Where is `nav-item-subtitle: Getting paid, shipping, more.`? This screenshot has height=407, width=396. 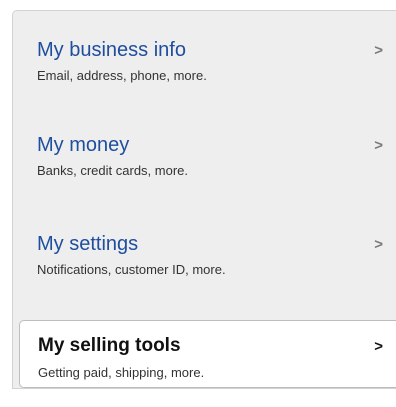
nav-item-subtitle: Getting paid, shipping, more. is located at coordinates (121, 372).